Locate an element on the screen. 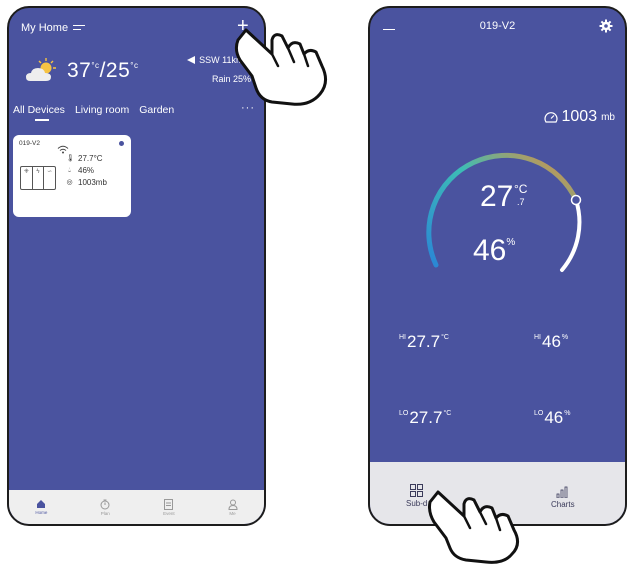 The image size is (627, 565). lo-temp-value: 27.7 is located at coordinates (426, 417).